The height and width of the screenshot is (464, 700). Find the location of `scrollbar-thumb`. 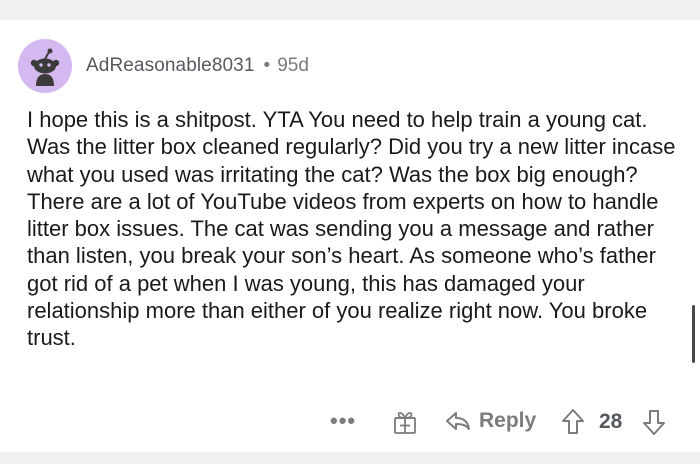

scrollbar-thumb is located at coordinates (693, 334).